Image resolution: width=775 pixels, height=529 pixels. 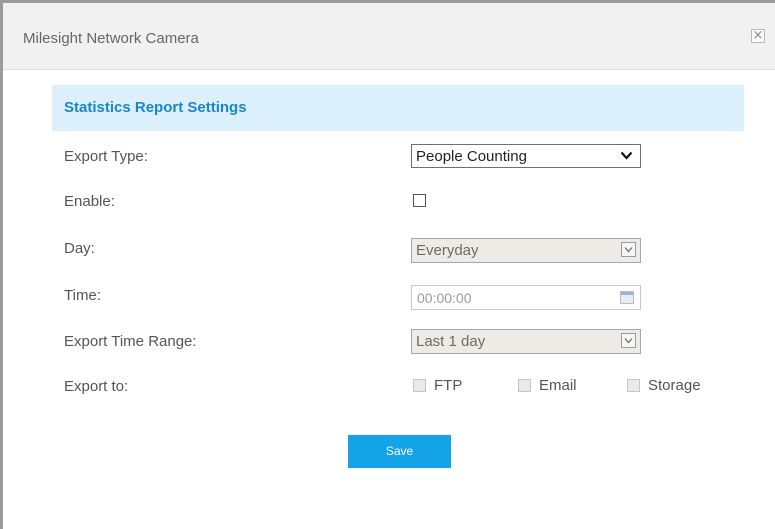 I want to click on ftp-checkbox, so click(x=419, y=385).